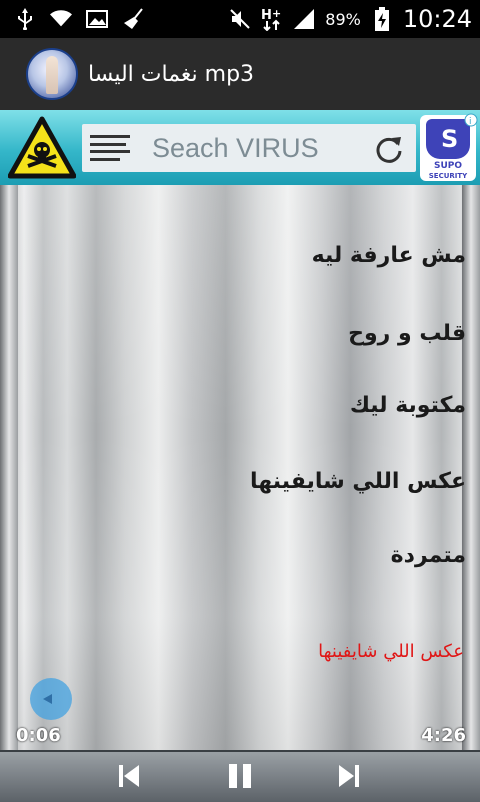  I want to click on app-bar: نغمات اليسا mp3, so click(240, 74).